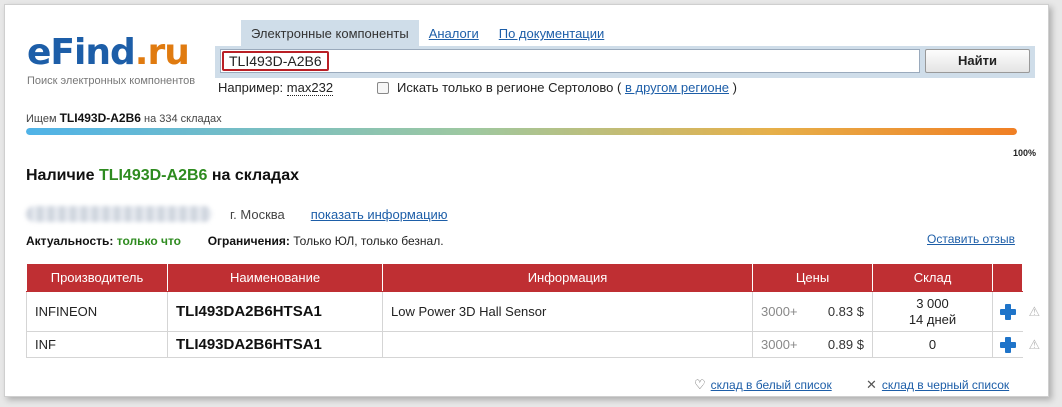 The height and width of the screenshot is (407, 1062). What do you see at coordinates (39, 52) in the screenshot?
I see `logo-e: e` at bounding box center [39, 52].